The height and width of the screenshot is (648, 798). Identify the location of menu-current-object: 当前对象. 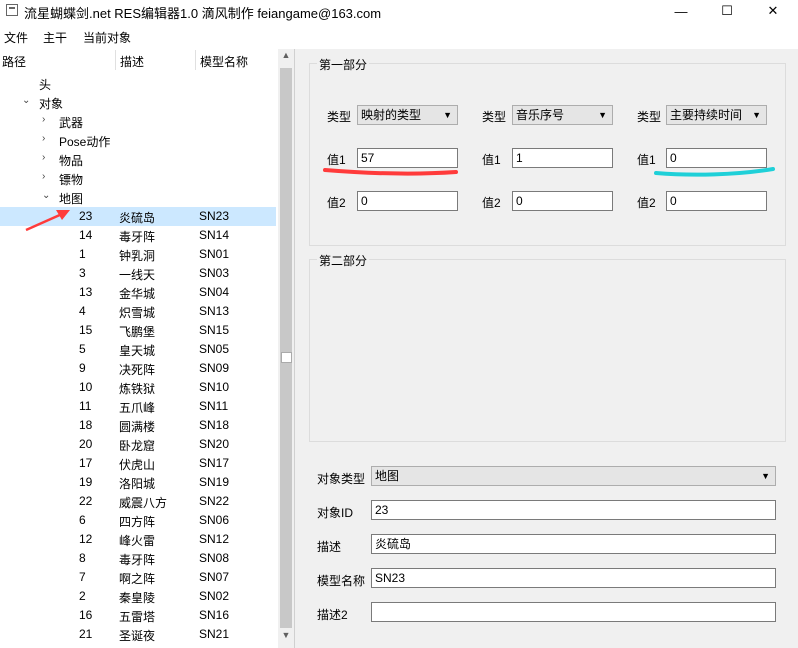
(107, 37).